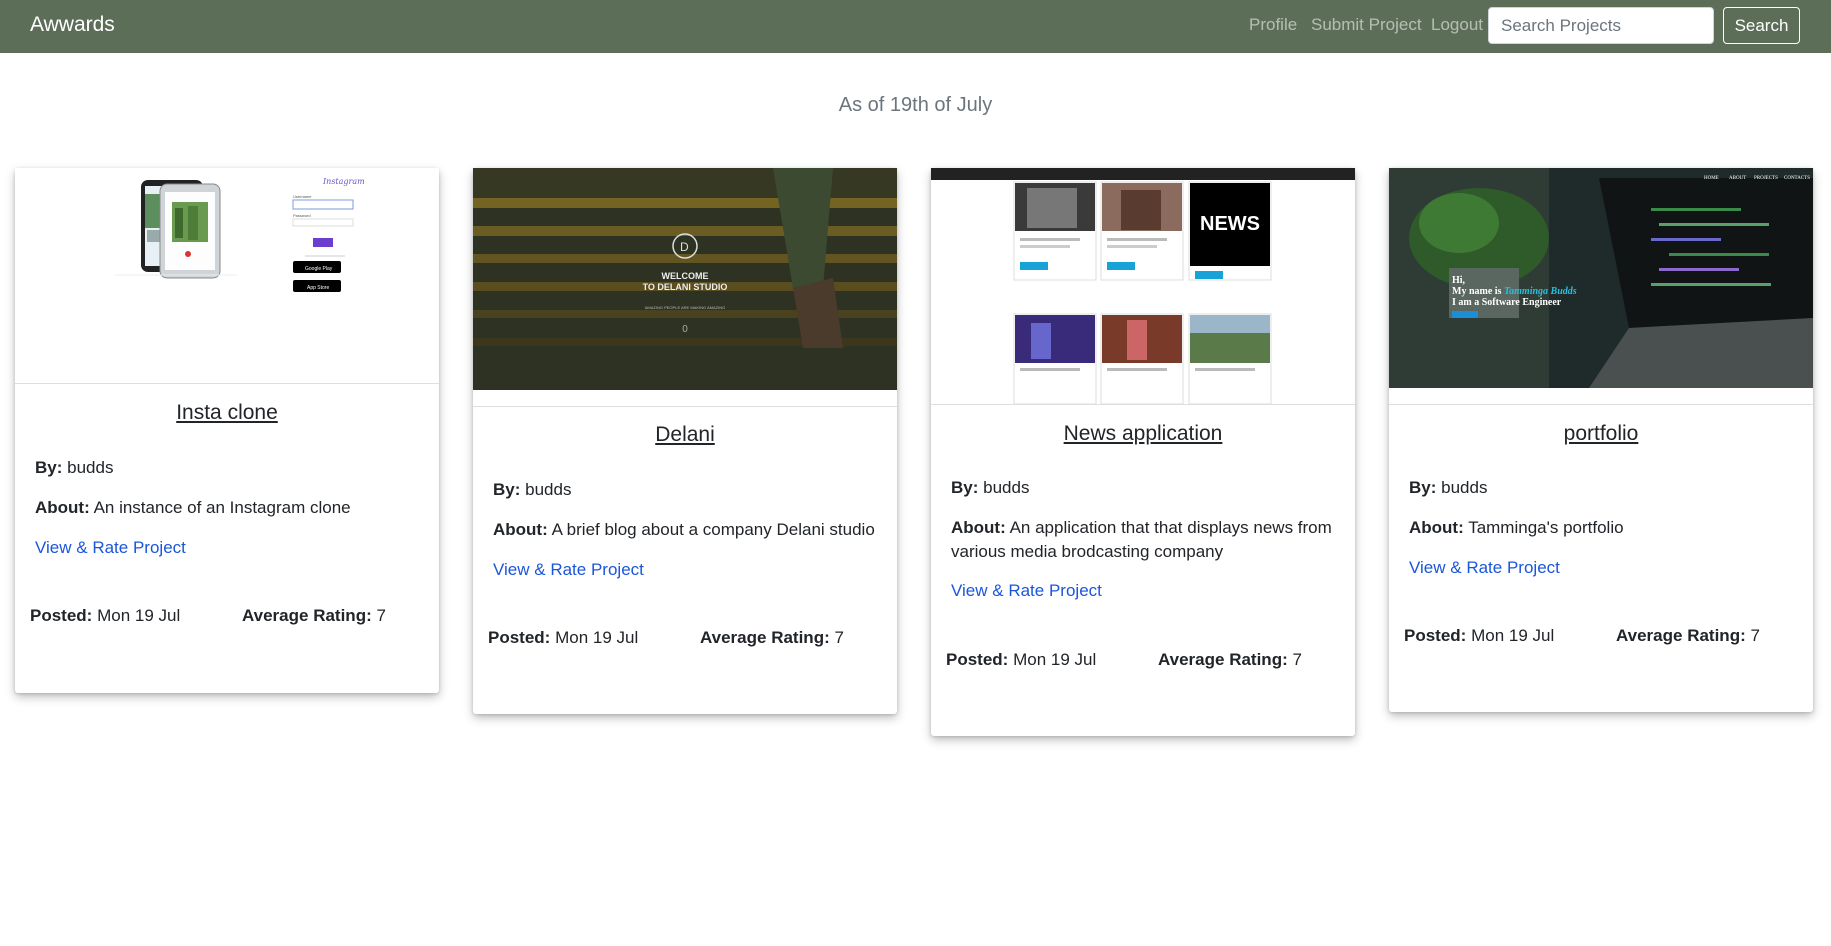  Describe the element at coordinates (685, 329) in the screenshot. I see `svg-text: 0` at that location.